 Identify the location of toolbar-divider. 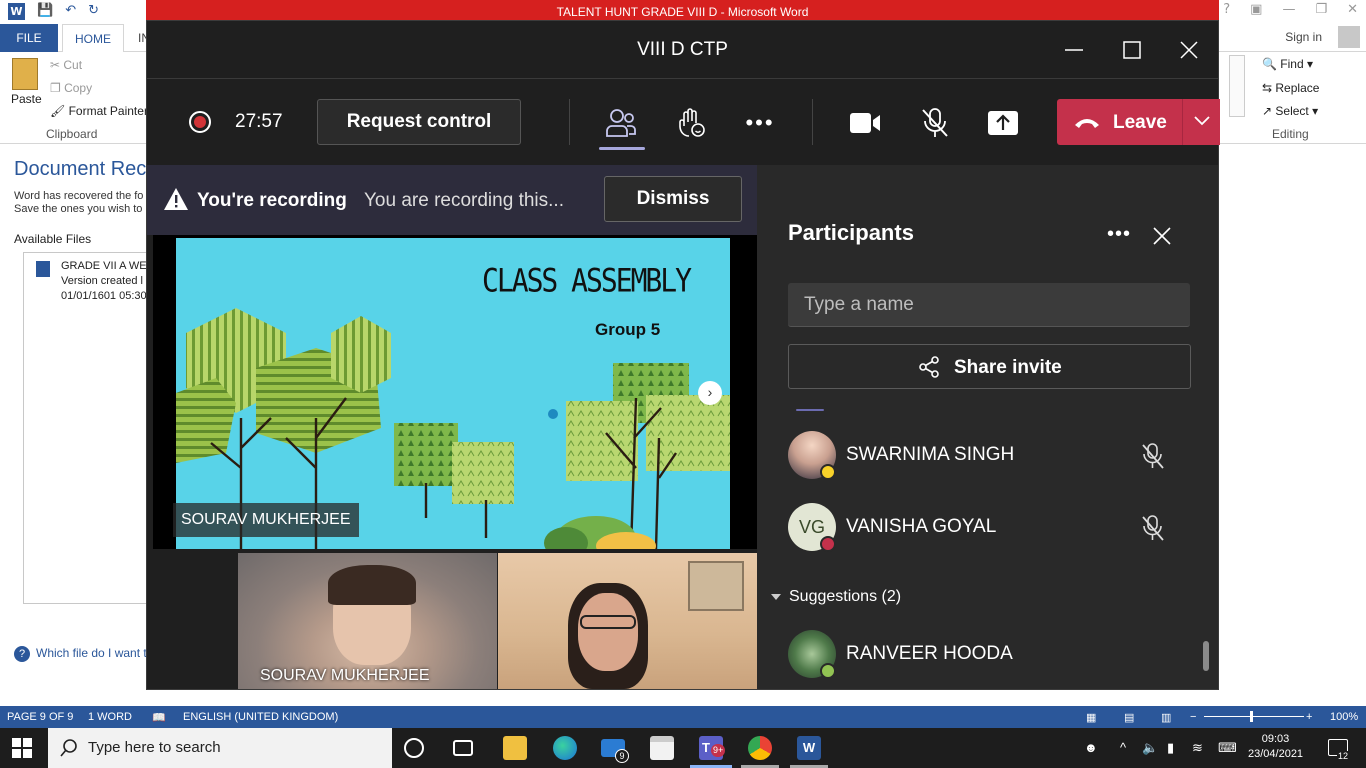
(812, 122).